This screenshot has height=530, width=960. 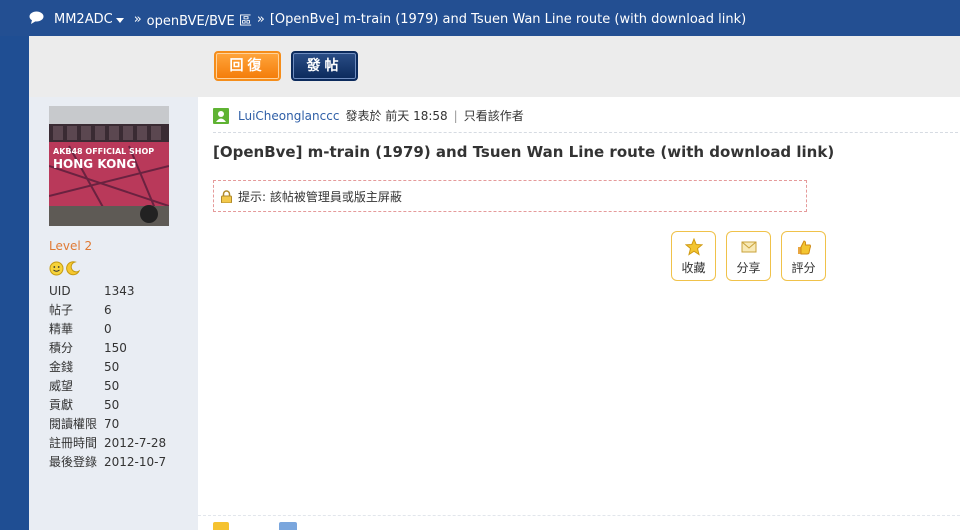 I want to click on user-level: Level 2, so click(x=70, y=246).